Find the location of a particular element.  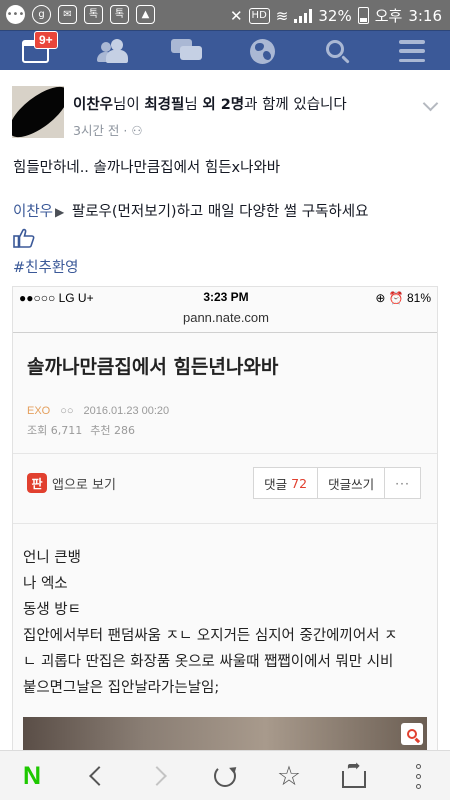

ios-status-bar: ●●○○○ LG U+ 3:23 PM ⊕ ⏰ 81% is located at coordinates (225, 298).